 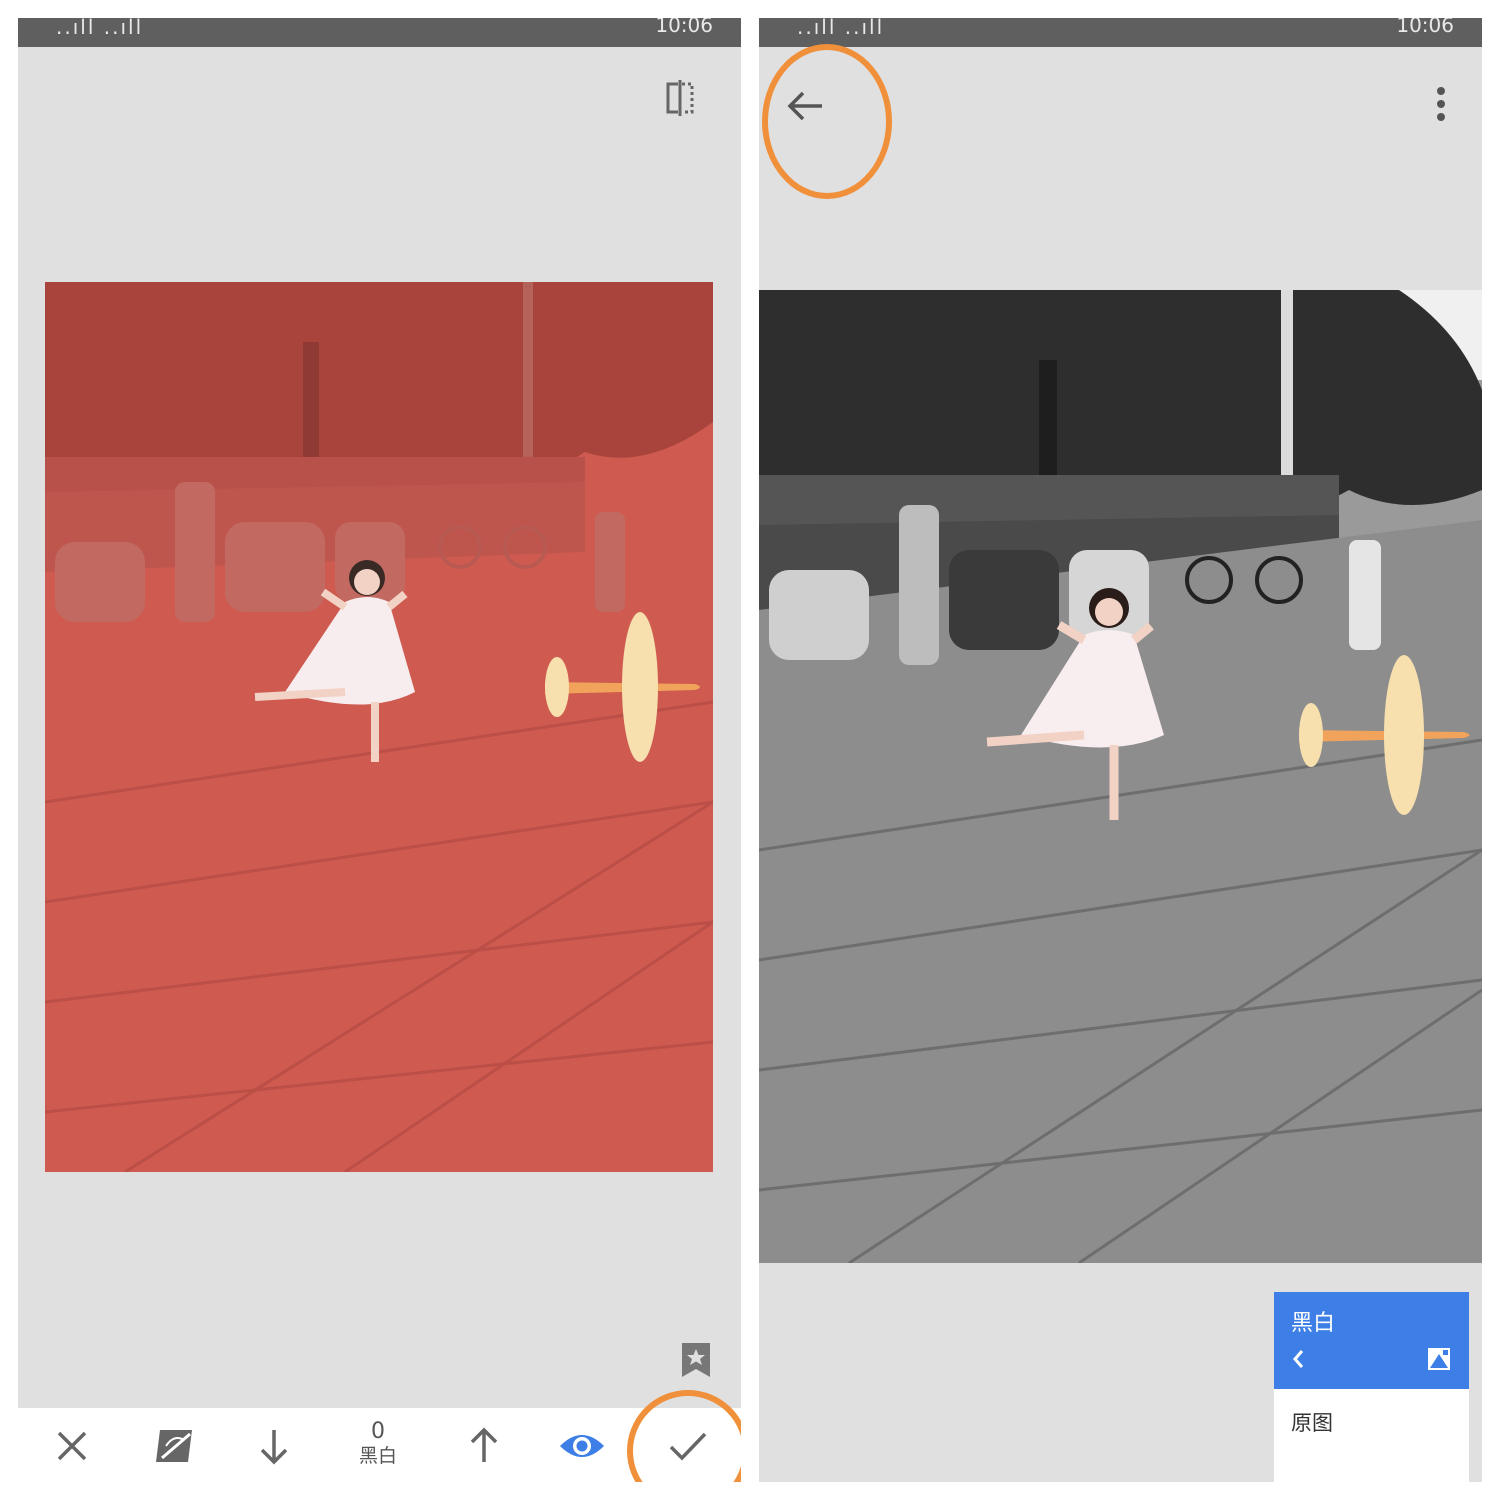 I want to click on stack-edit-icon, so click(x=1439, y=1359).